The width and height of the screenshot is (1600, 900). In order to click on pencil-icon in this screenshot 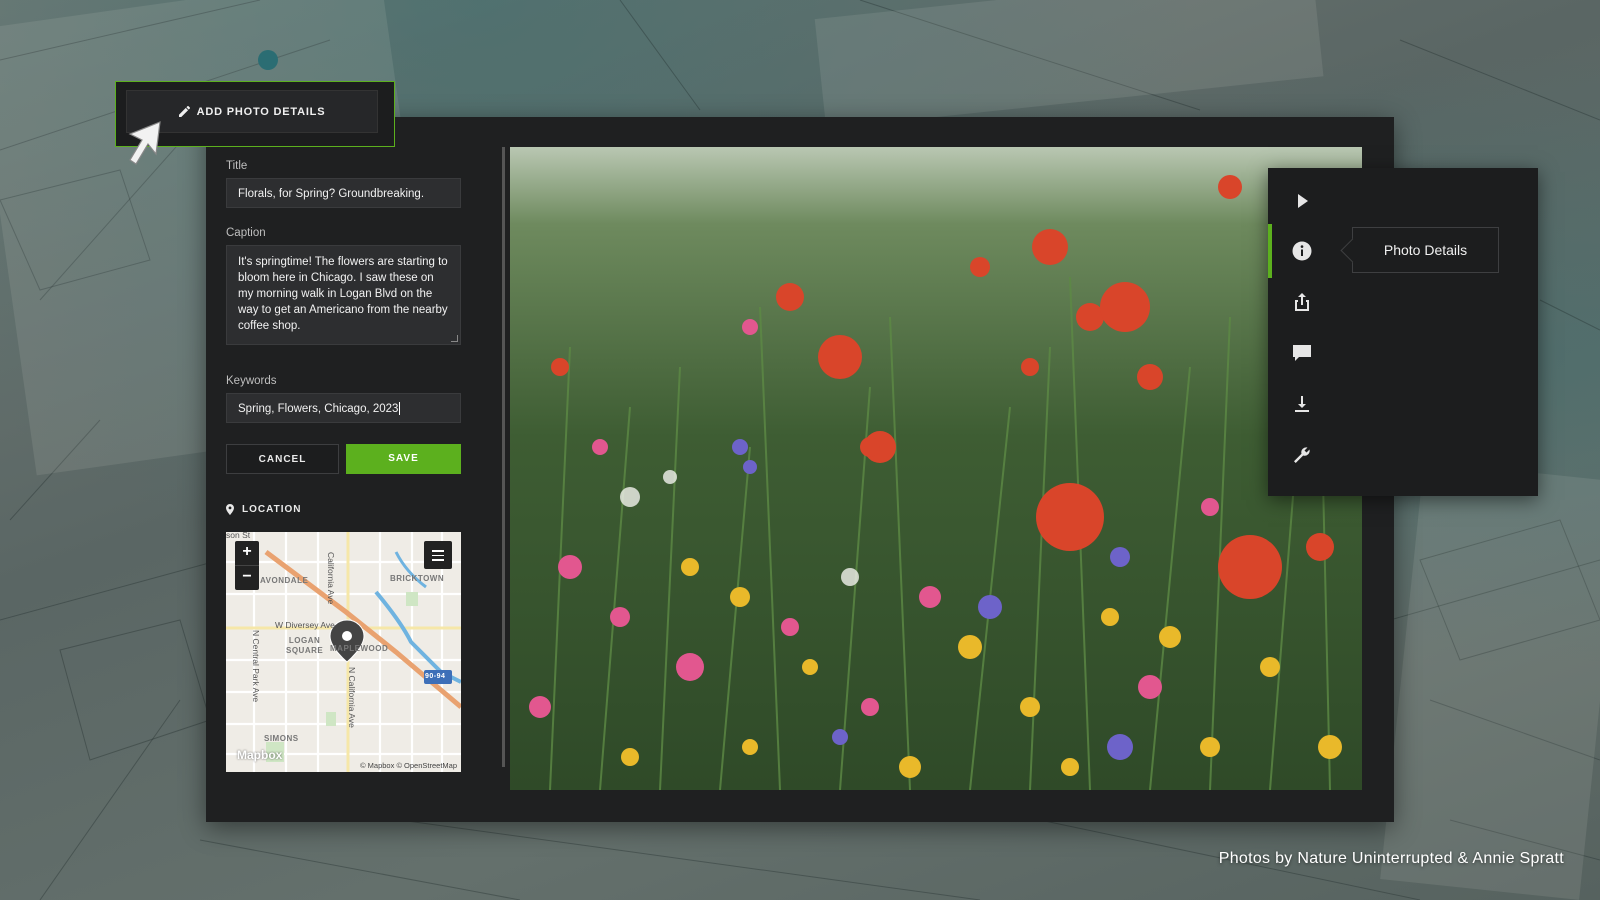, I will do `click(184, 111)`.